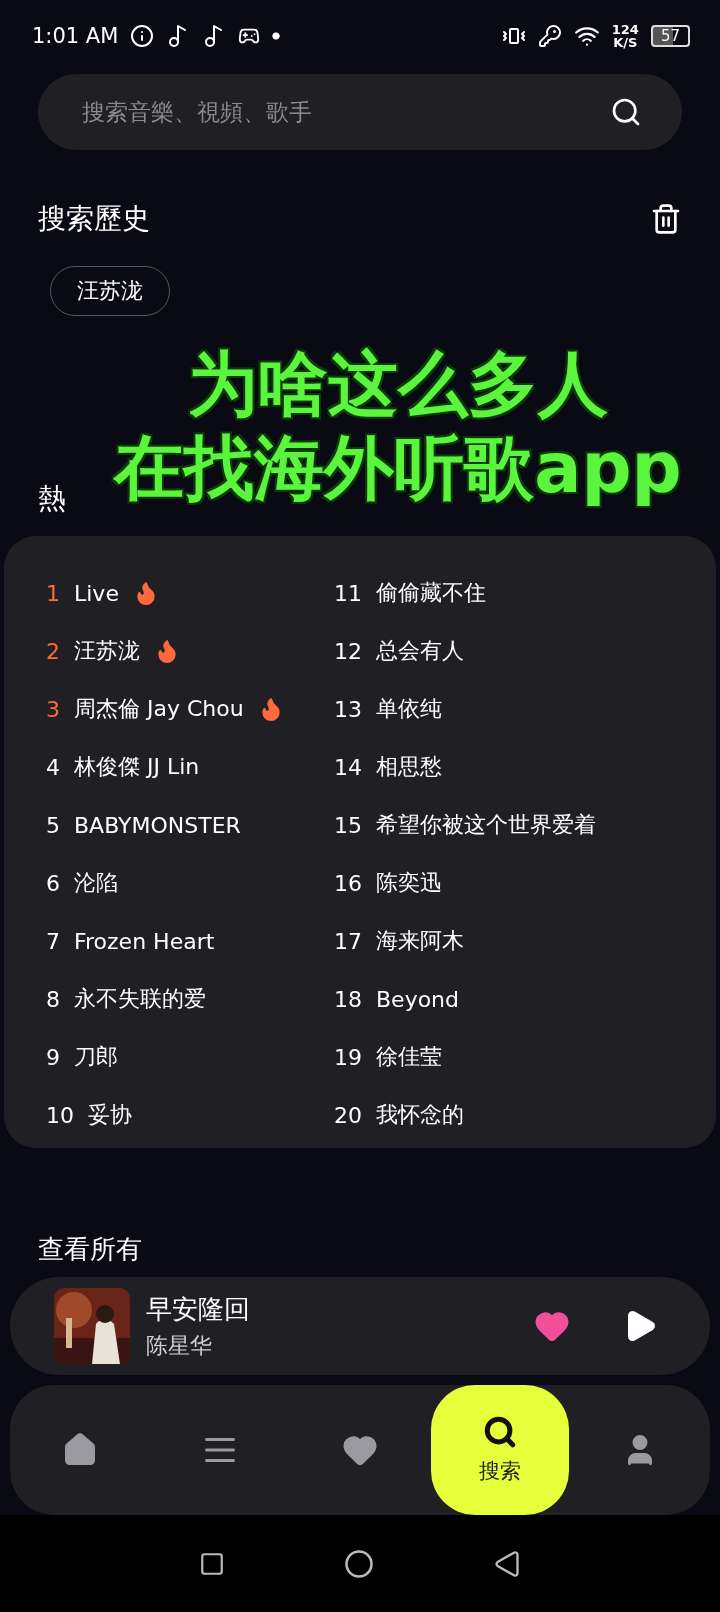  Describe the element at coordinates (190, 651) in the screenshot. I see `hot-search-item: 2 汪苏泷` at that location.